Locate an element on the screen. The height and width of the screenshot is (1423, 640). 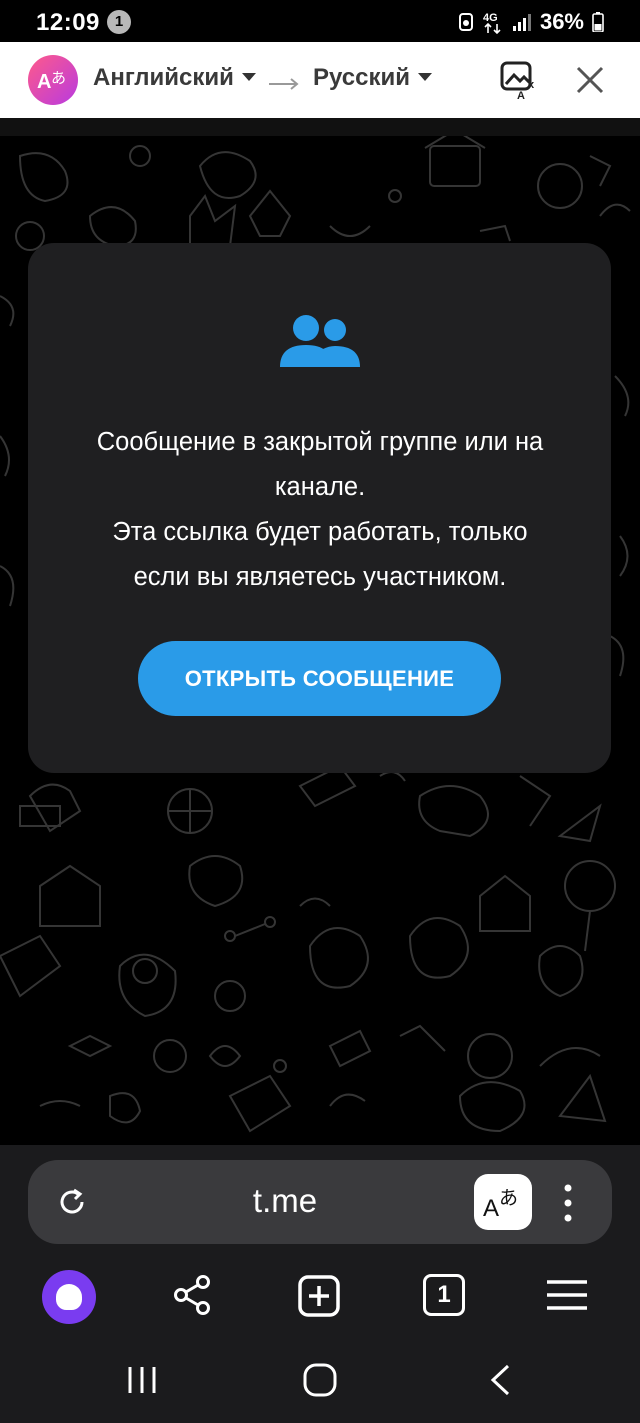
notification-count-badge: 1 is located at coordinates (119, 22).